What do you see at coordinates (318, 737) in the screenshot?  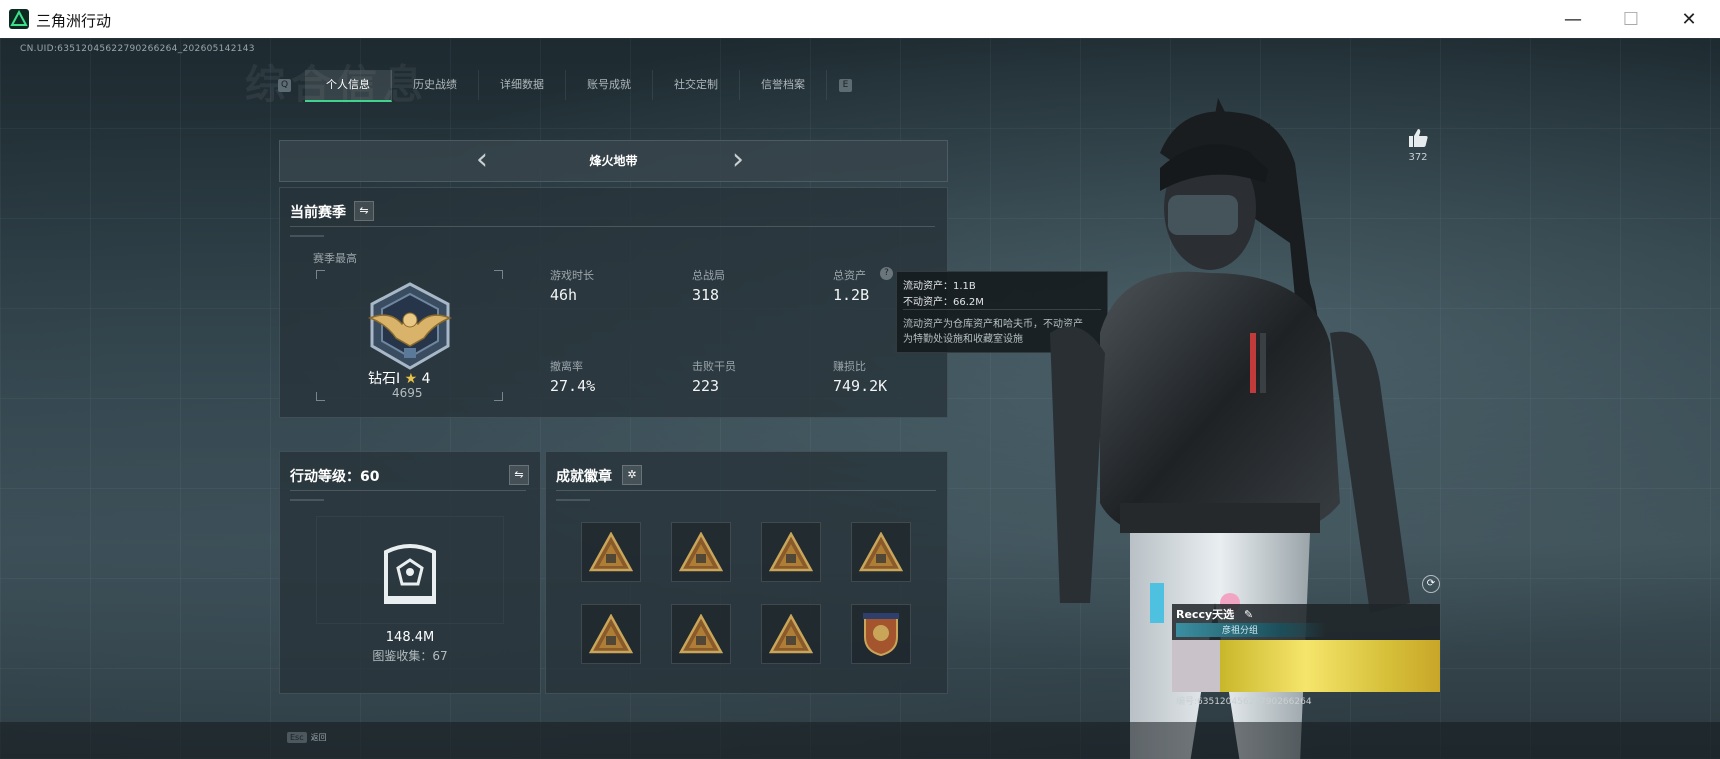 I see `esc-label: 返回` at bounding box center [318, 737].